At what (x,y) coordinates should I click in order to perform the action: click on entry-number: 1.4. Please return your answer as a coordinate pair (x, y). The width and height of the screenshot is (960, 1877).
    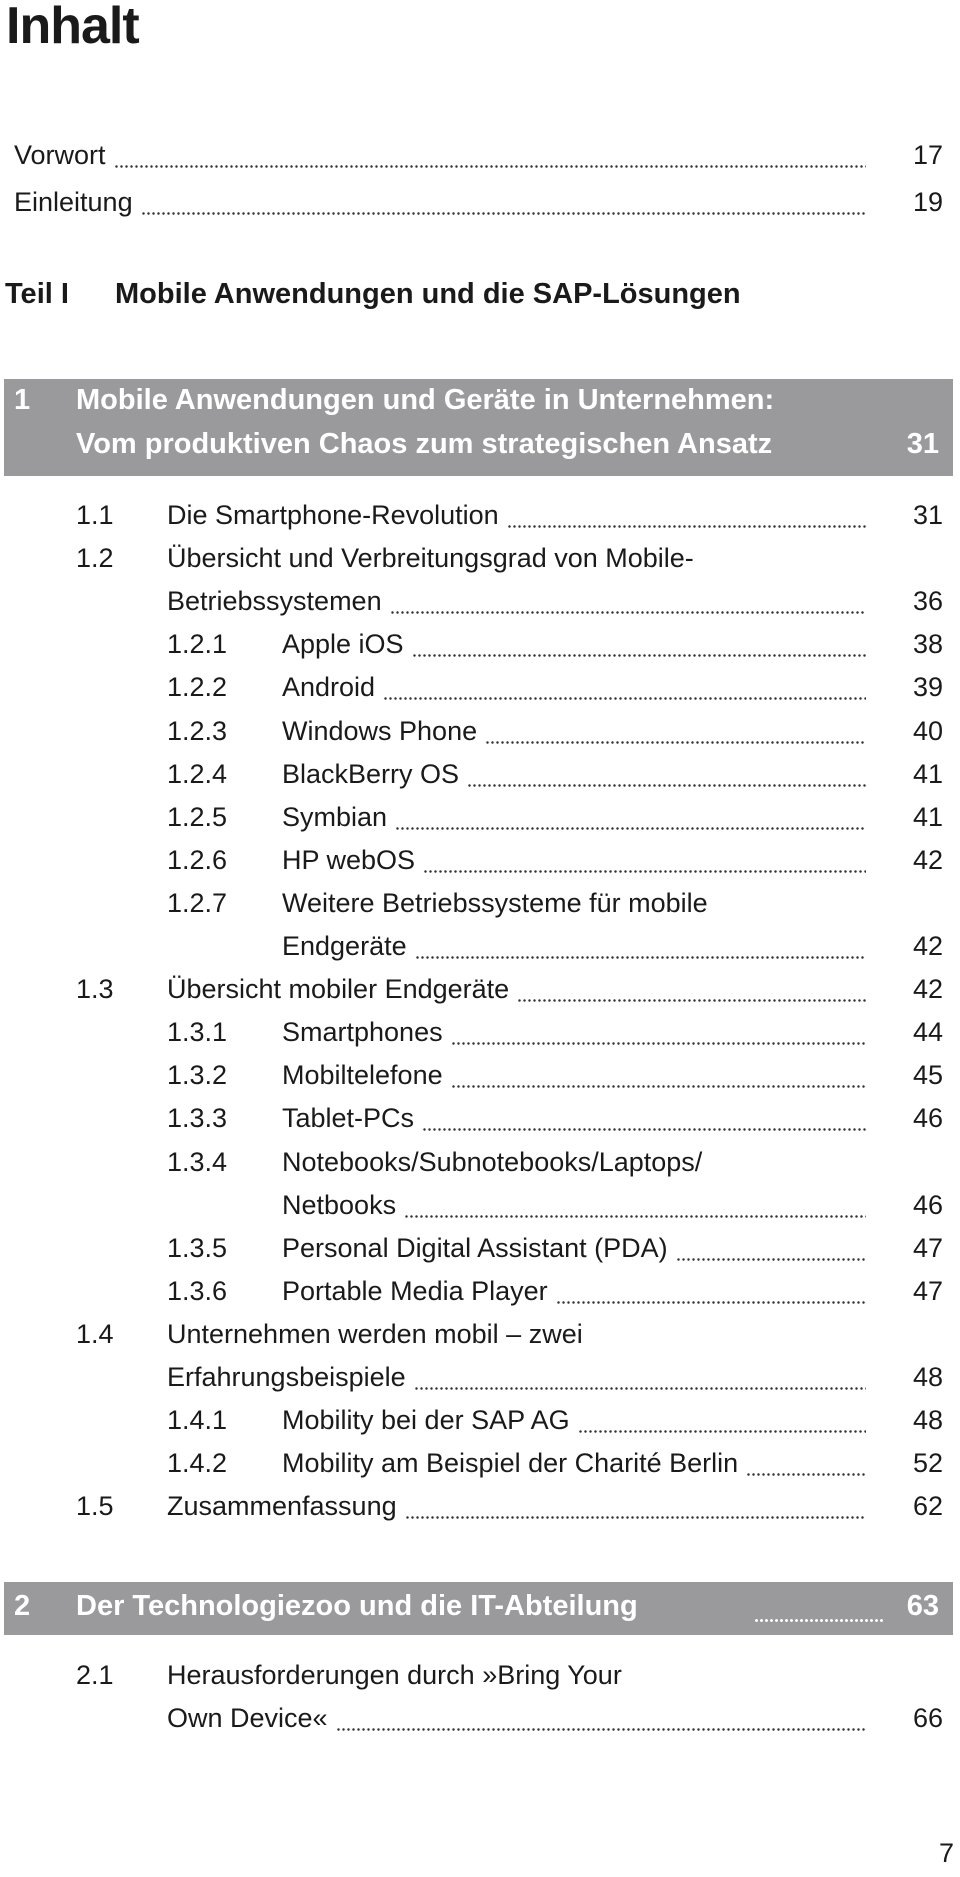
    Looking at the image, I should click on (95, 1333).